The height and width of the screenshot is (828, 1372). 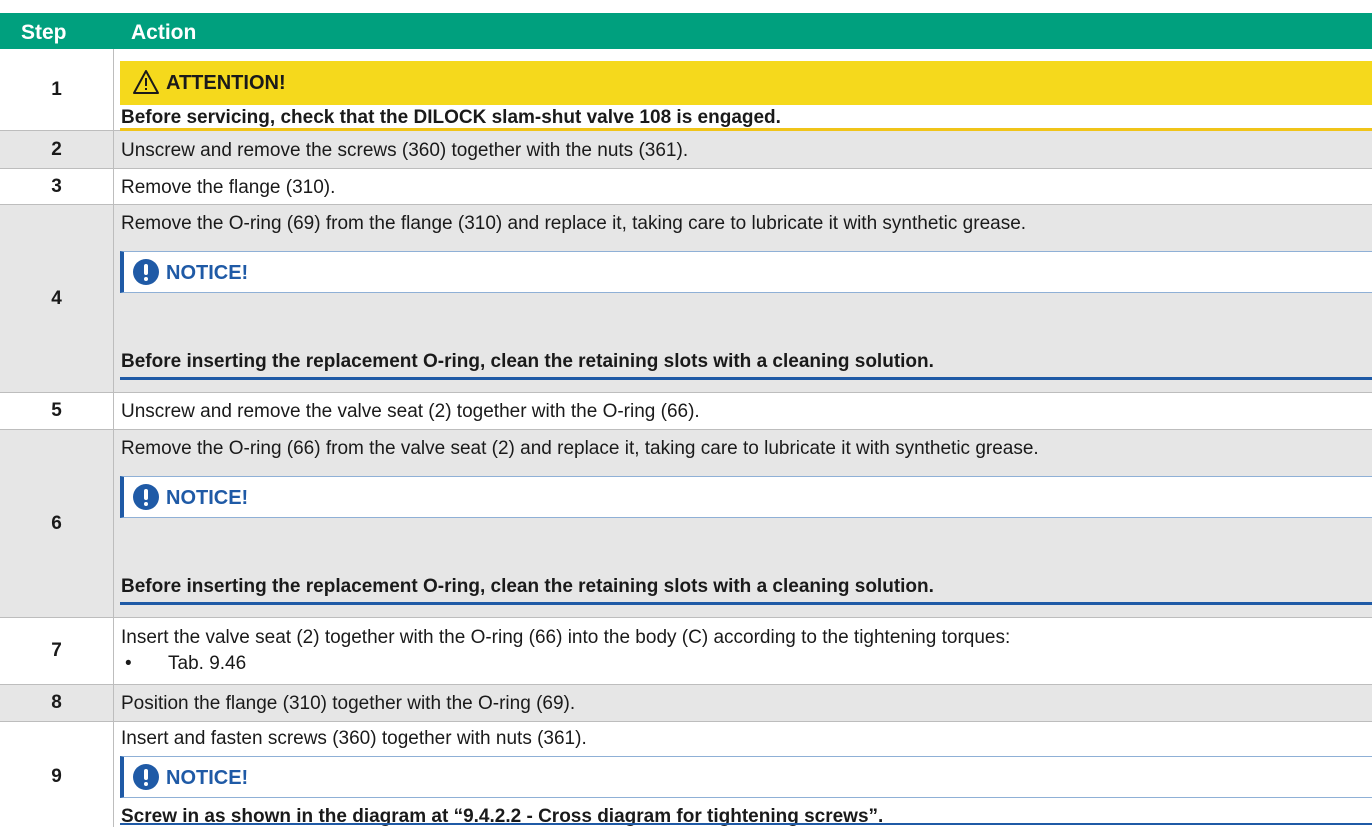 What do you see at coordinates (56, 776) in the screenshot?
I see `step-number: 9` at bounding box center [56, 776].